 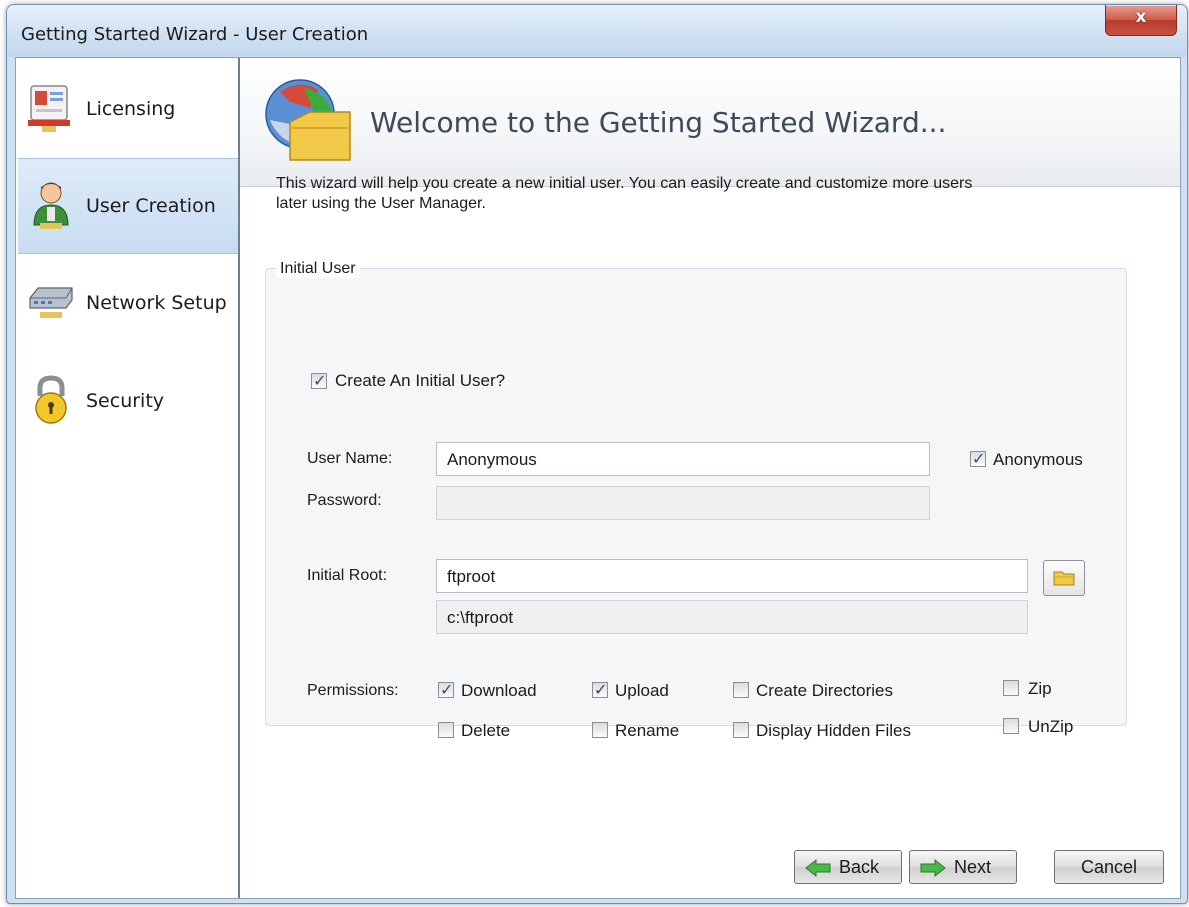 I want to click on anonymous-label: Anonymous, so click(x=1038, y=459).